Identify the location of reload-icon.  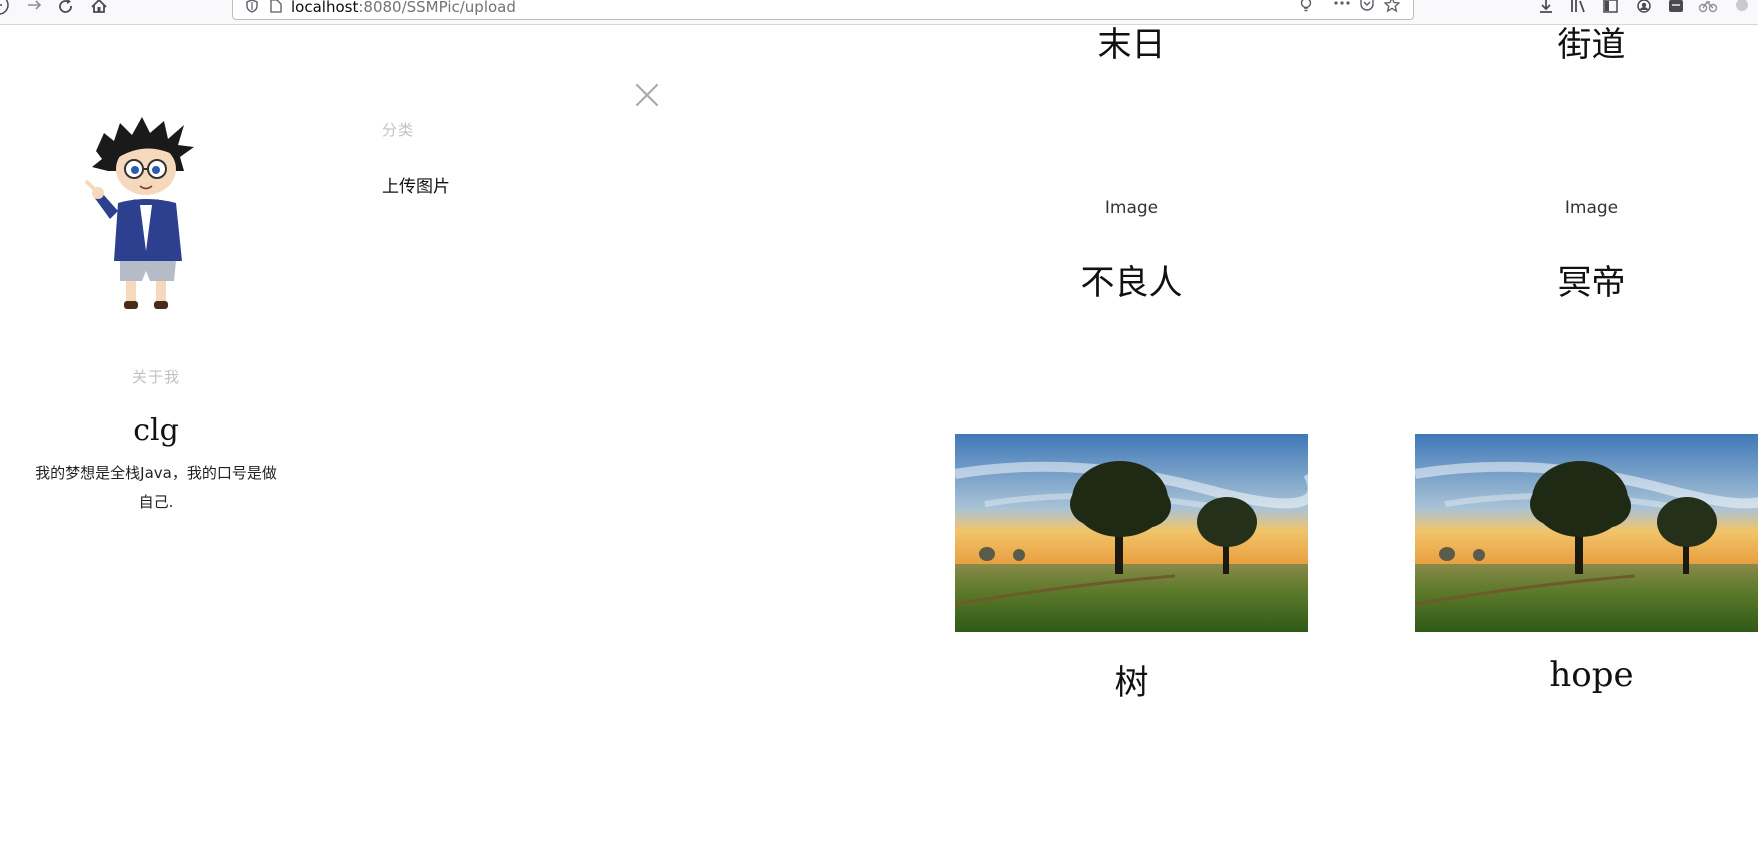
(67, 10).